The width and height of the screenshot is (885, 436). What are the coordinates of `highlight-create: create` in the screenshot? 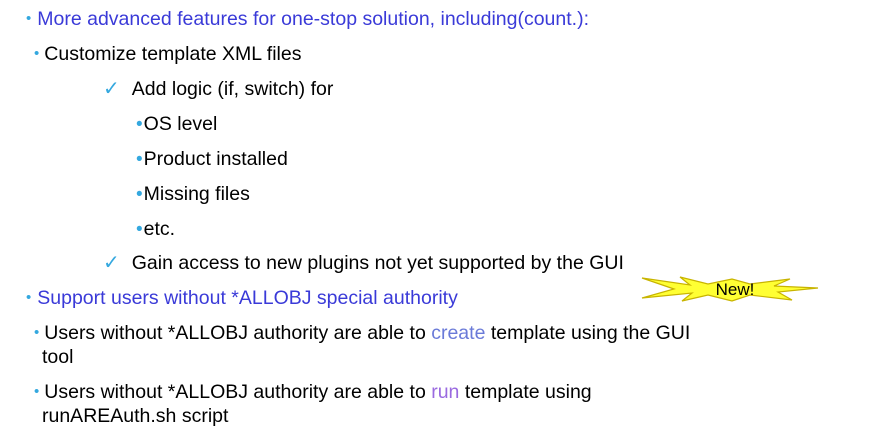 It's located at (458, 333).